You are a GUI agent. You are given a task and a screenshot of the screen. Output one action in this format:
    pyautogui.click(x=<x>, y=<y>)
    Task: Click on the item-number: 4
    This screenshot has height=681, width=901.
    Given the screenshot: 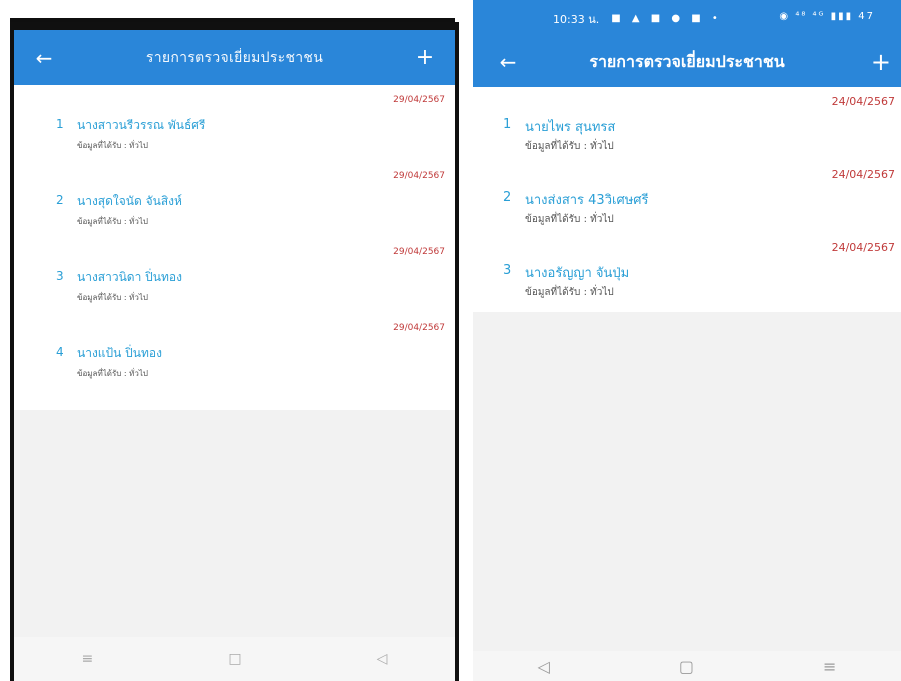 What is the action you would take?
    pyautogui.click(x=60, y=352)
    